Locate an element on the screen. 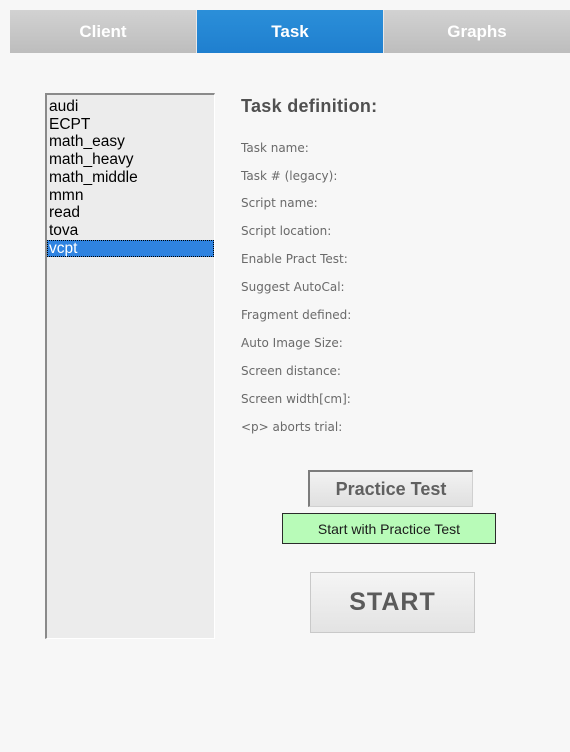 This screenshot has width=570, height=752. tab-bar: Client Task Graphs is located at coordinates (290, 31).